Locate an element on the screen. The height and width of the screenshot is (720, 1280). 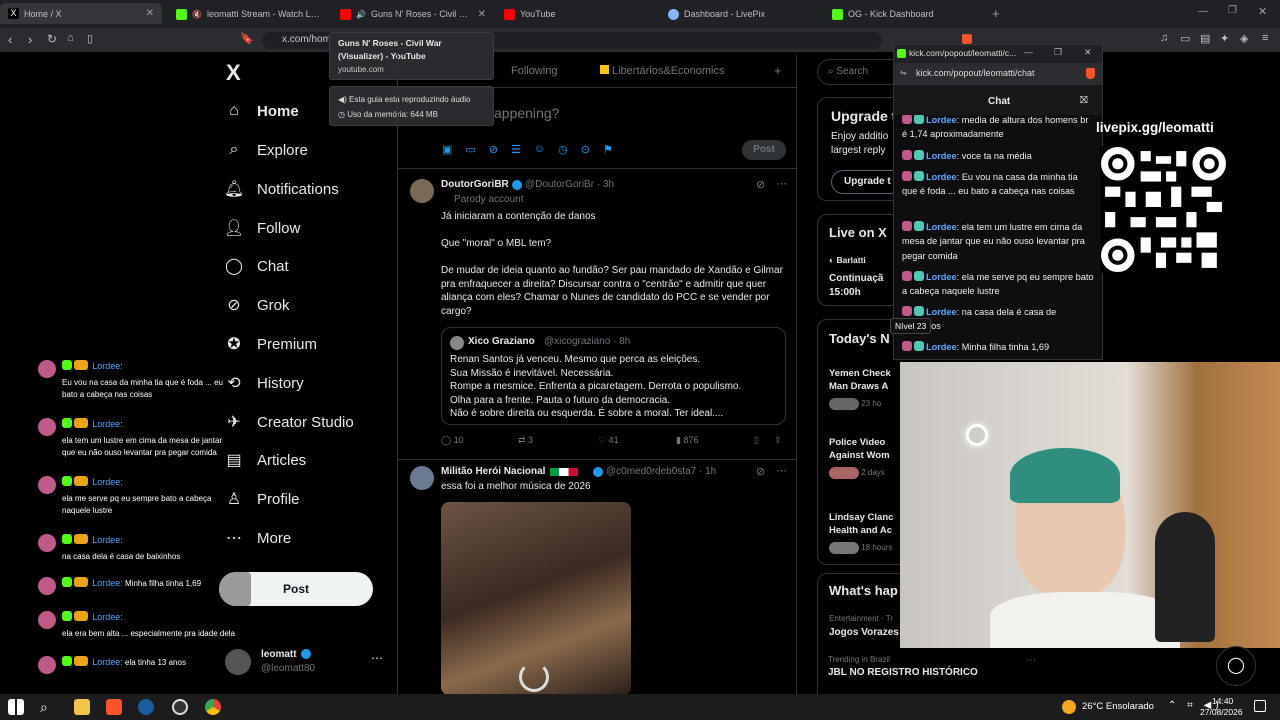
notification-icon is located at coordinates (1260, 706).